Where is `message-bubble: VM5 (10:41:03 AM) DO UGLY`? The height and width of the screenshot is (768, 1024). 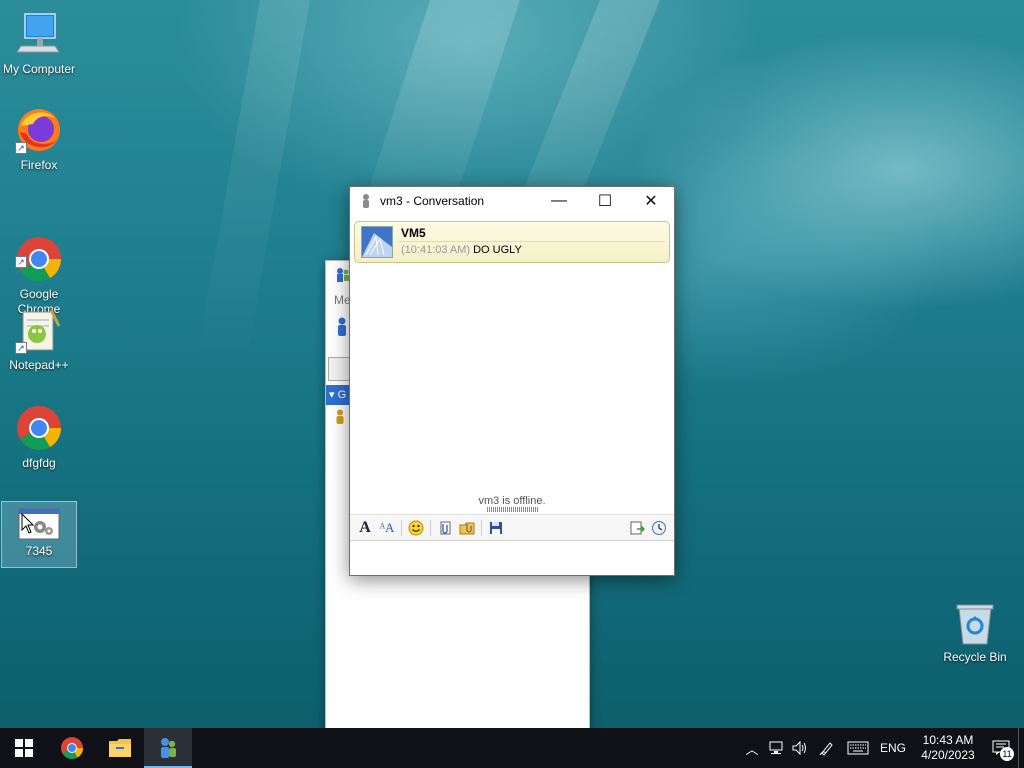
message-bubble: VM5 (10:41:03 AM) DO UGLY is located at coordinates (512, 242).